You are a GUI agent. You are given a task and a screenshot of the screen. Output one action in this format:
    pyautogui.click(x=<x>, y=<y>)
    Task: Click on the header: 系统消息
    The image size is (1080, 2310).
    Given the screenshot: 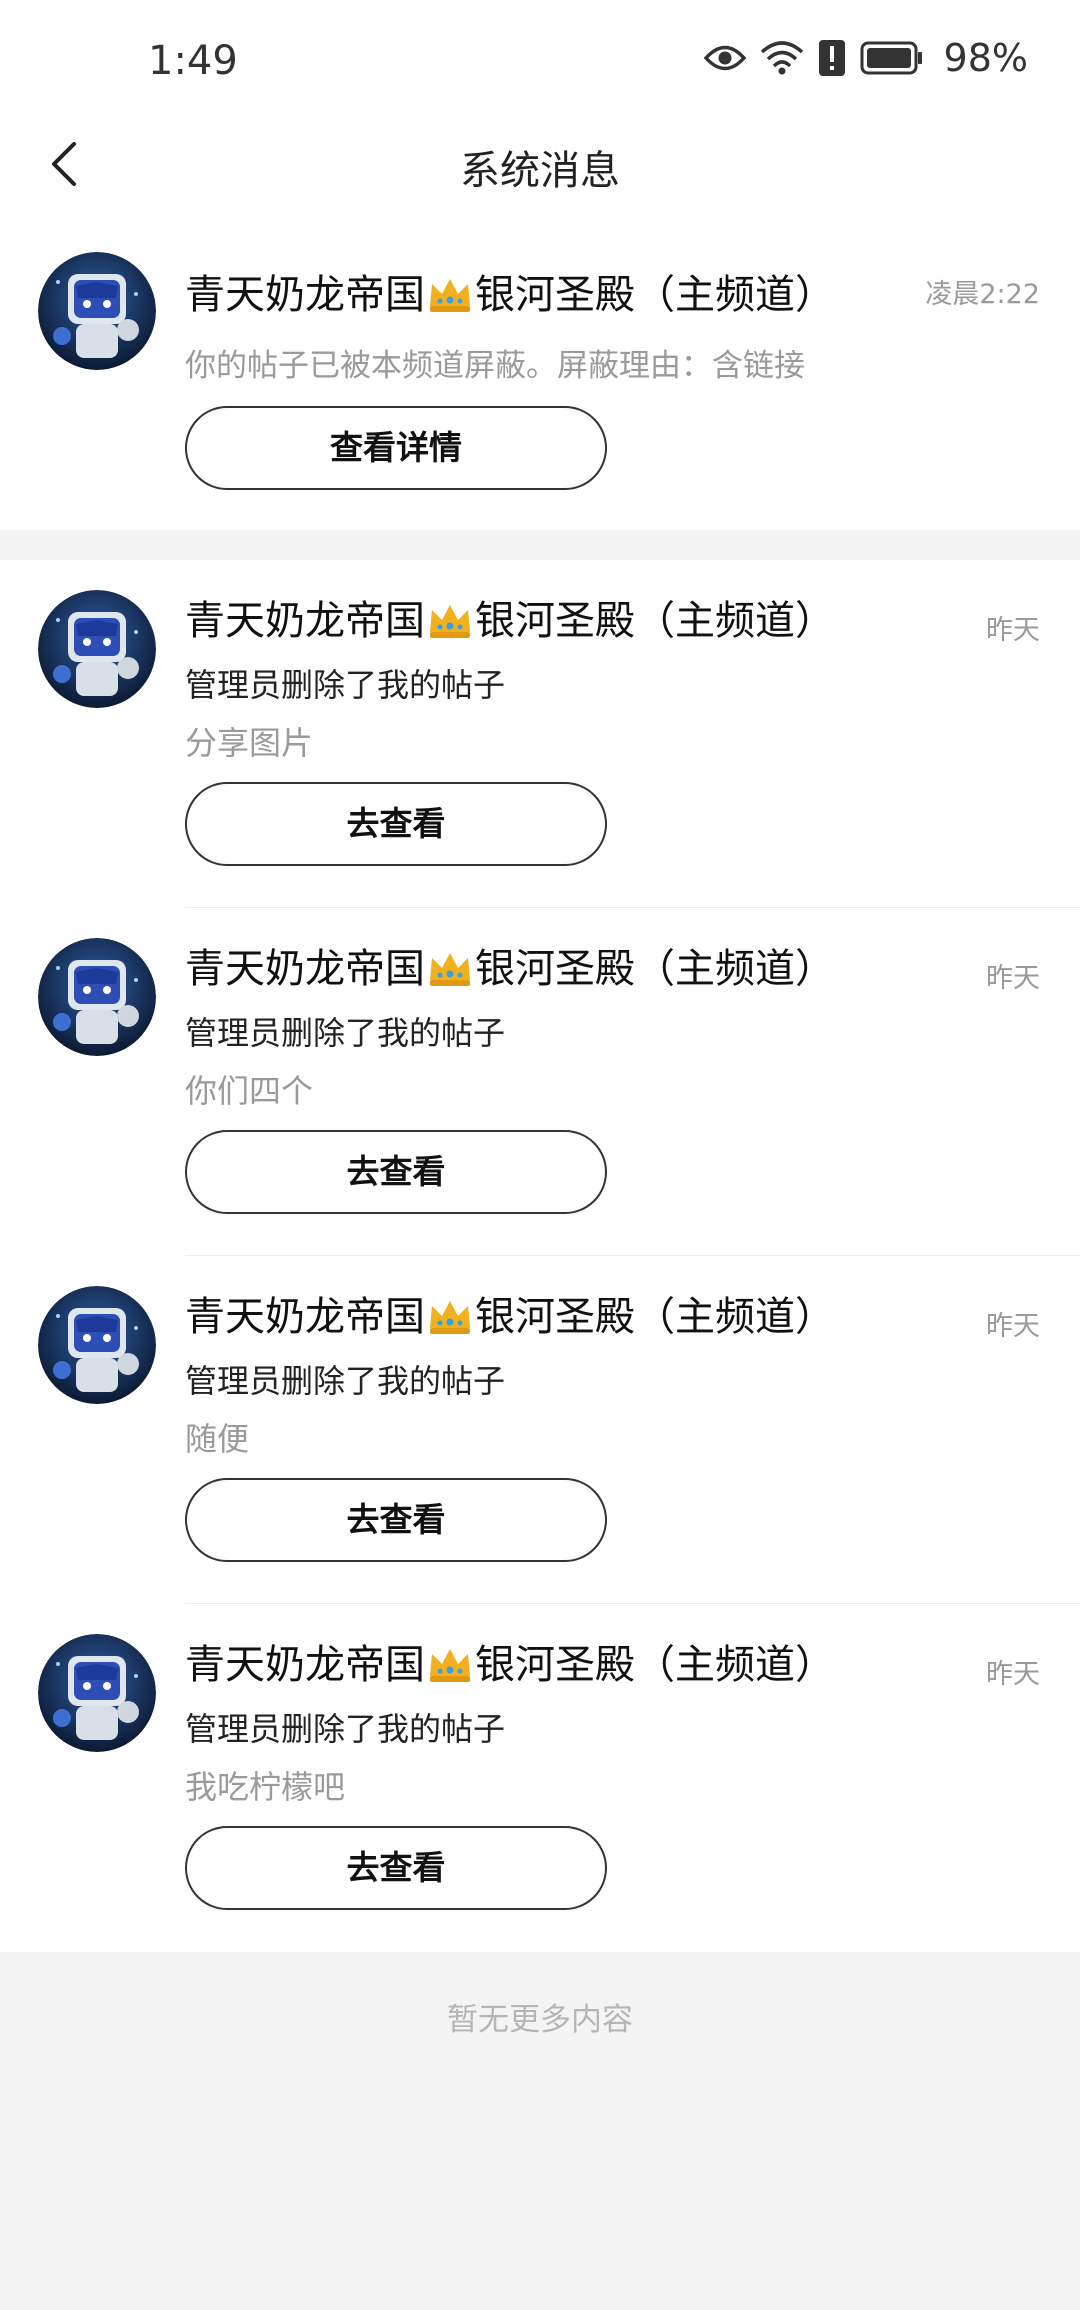 What is the action you would take?
    pyautogui.click(x=540, y=165)
    